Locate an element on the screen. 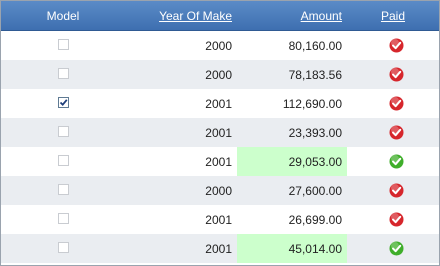 The width and height of the screenshot is (440, 266). amount-value: 80,160.00 is located at coordinates (315, 46).